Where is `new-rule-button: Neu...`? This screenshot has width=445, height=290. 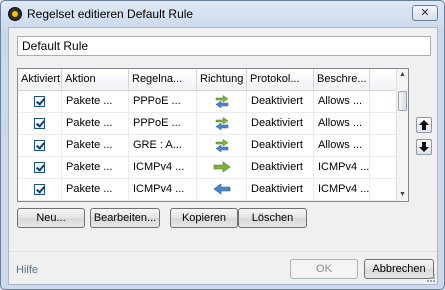
new-rule-button: Neu... is located at coordinates (51, 218).